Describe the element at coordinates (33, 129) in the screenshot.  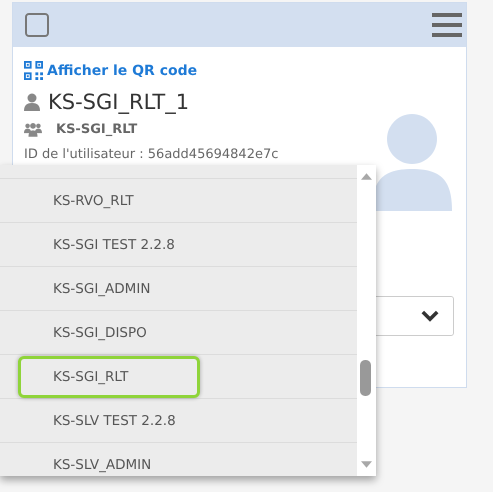
I see `group-icon` at that location.